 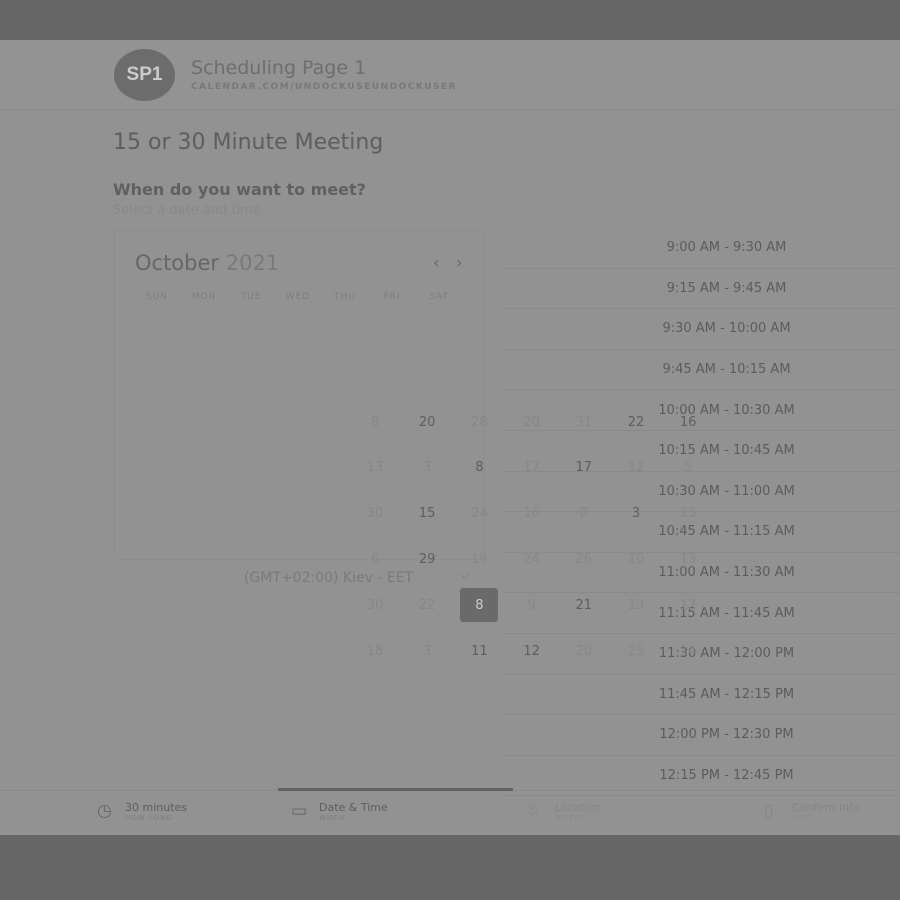 What do you see at coordinates (239, 189) in the screenshot?
I see `section-question: When do you want to meet?` at bounding box center [239, 189].